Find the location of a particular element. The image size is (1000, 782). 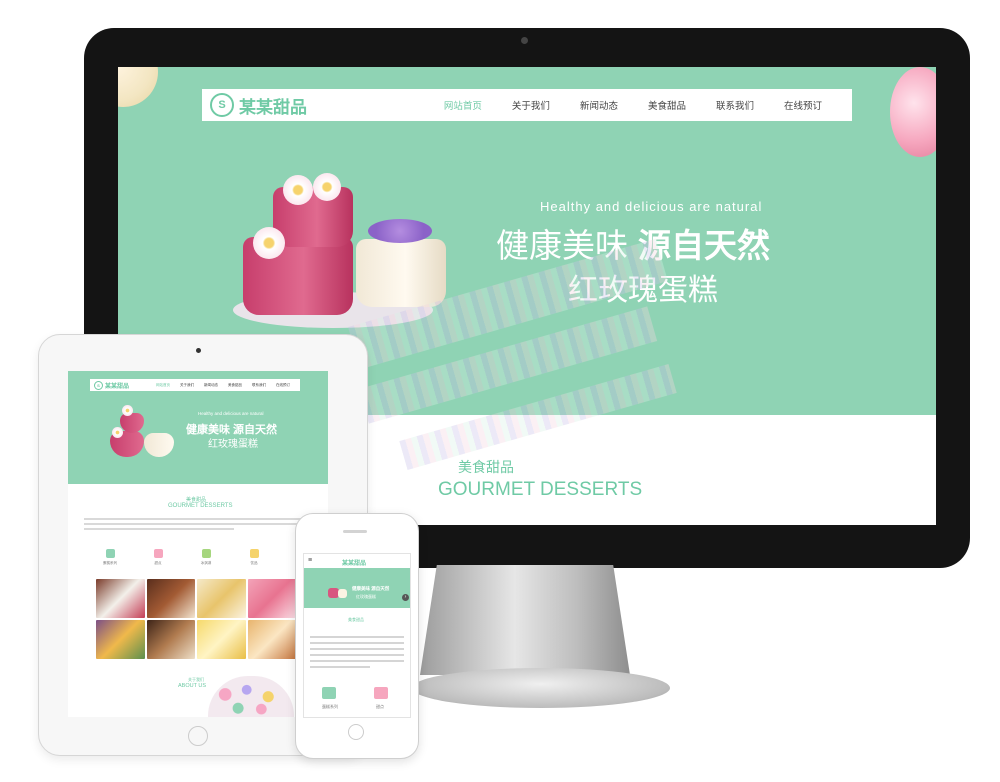

tablet-category-label: 冰淇淋 is located at coordinates (206, 563).